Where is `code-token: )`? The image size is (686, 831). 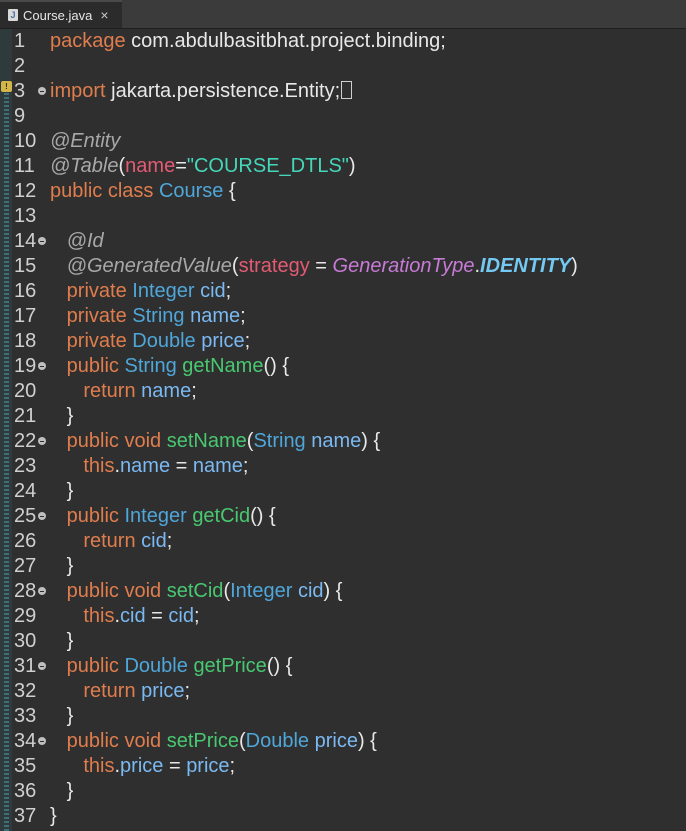 code-token: ) is located at coordinates (574, 266).